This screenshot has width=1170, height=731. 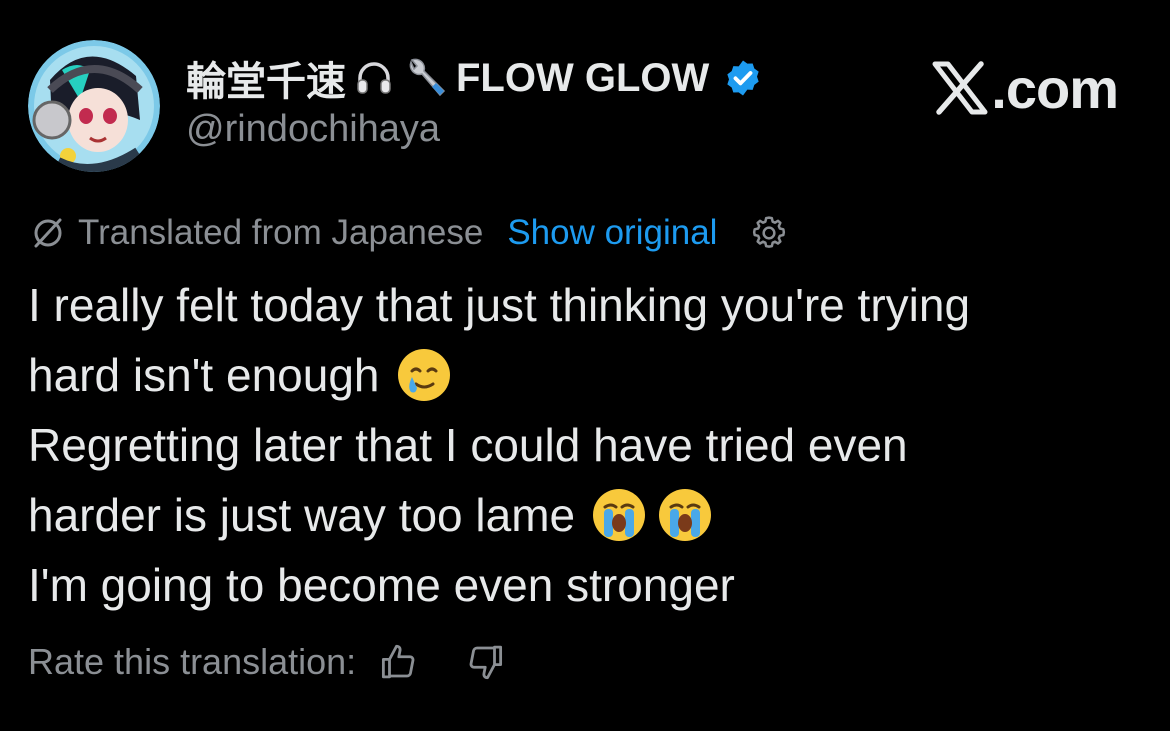 I want to click on thumbs-up-icon, so click(x=400, y=662).